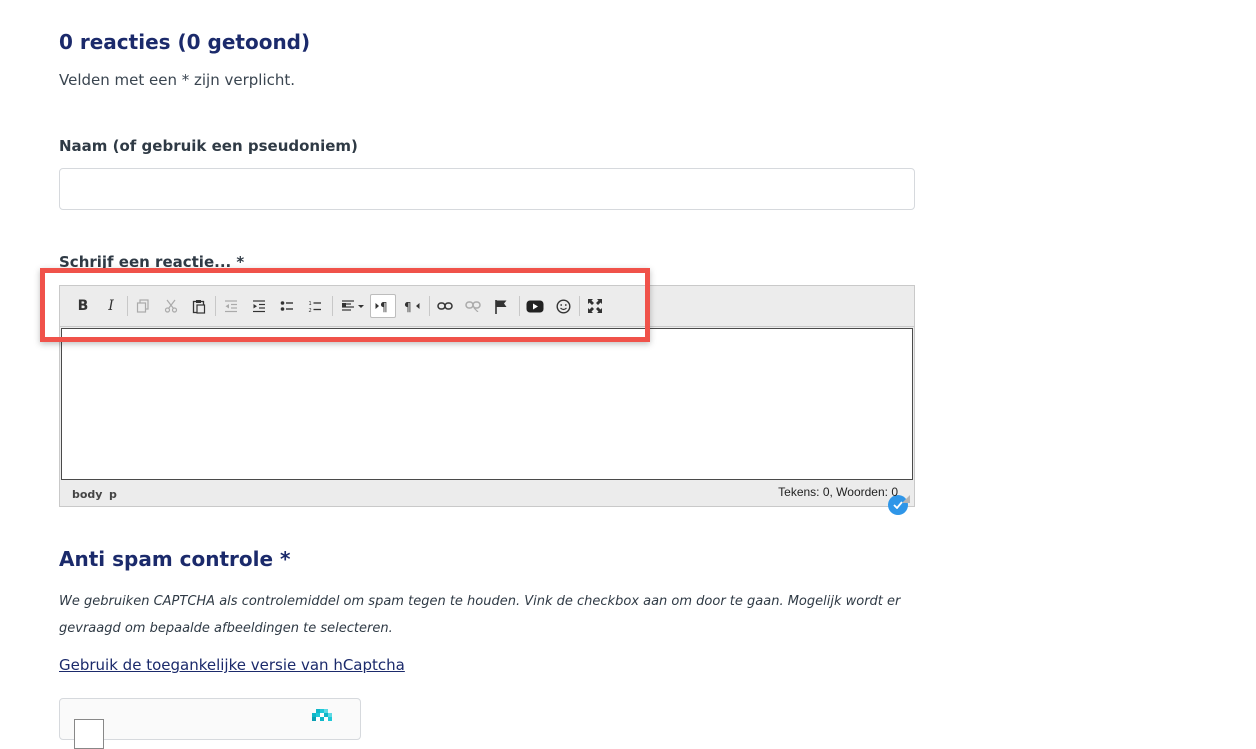 The image size is (1256, 749). I want to click on bold-icon: B, so click(83, 306).